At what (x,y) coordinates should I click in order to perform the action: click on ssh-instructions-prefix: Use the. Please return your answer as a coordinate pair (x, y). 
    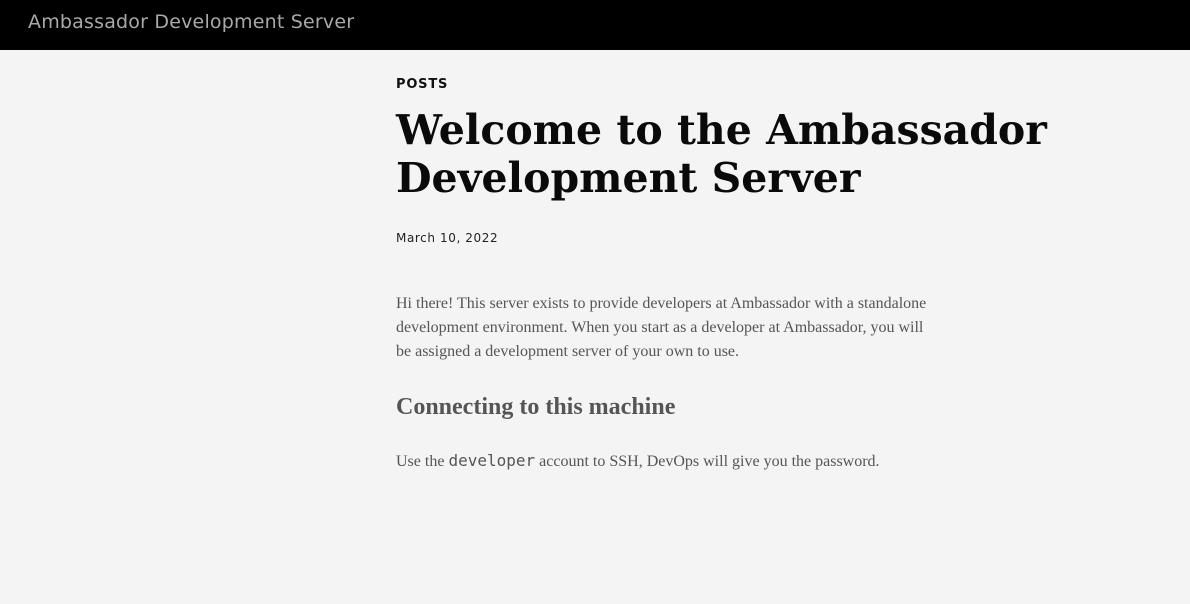
    Looking at the image, I should click on (422, 461).